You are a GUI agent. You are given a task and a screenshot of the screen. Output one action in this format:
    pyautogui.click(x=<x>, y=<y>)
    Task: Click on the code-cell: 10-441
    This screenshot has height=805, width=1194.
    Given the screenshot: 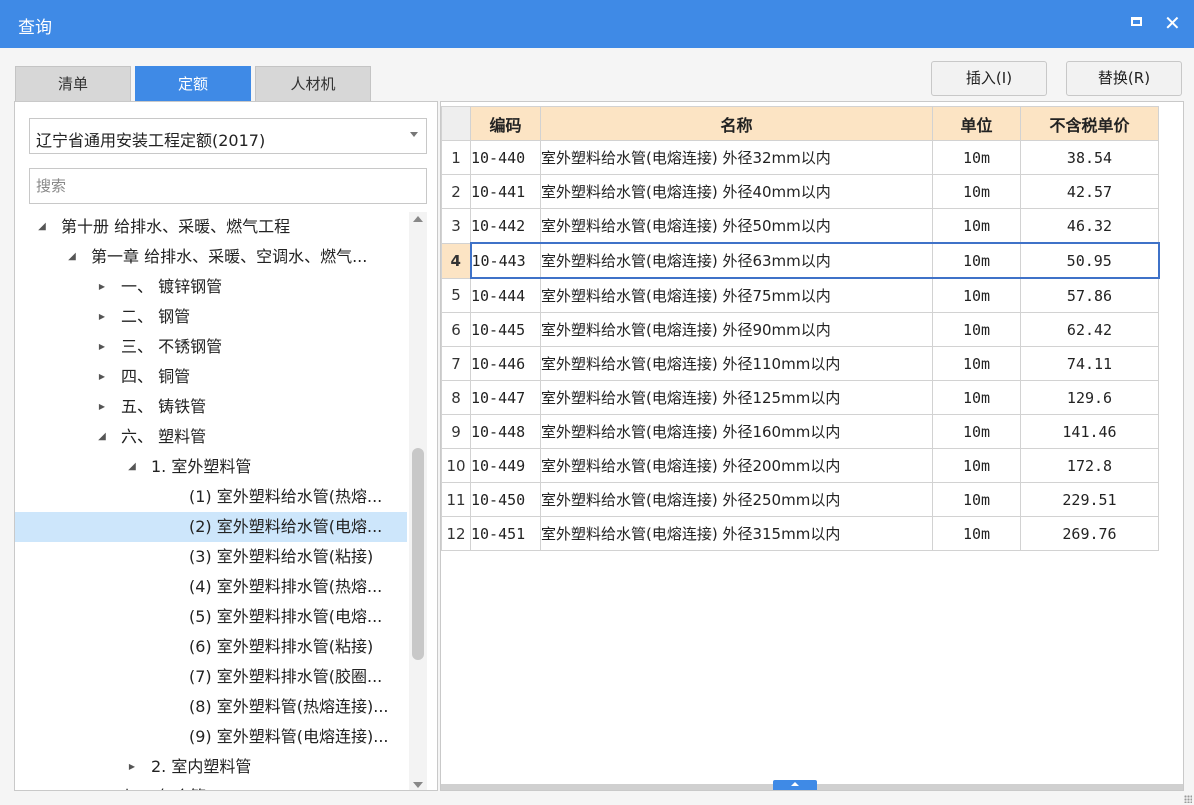 What is the action you would take?
    pyautogui.click(x=505, y=191)
    